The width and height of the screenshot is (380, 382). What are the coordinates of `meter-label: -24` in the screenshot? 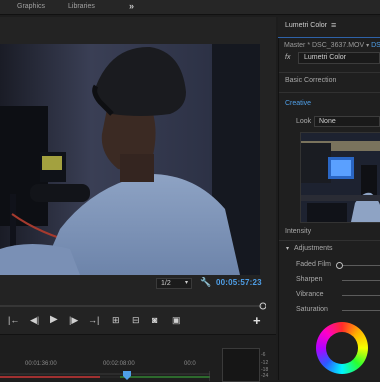 It's located at (265, 376).